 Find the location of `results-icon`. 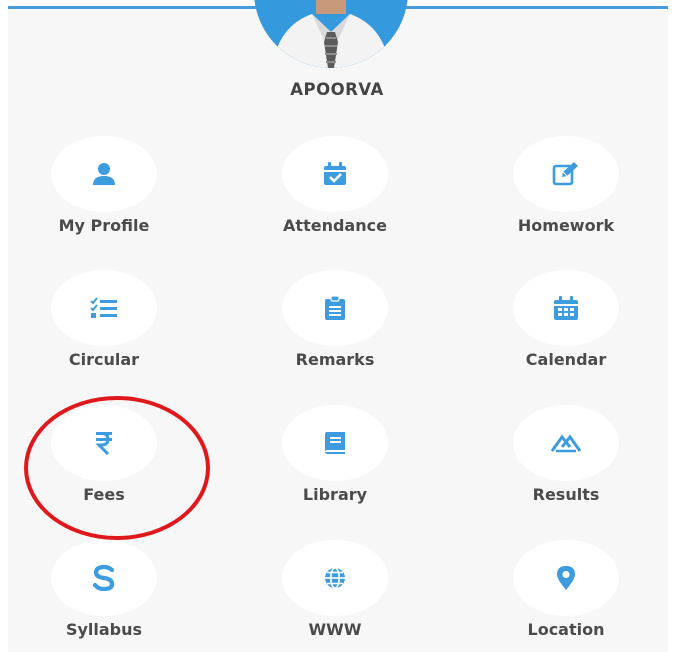

results-icon is located at coordinates (566, 443).